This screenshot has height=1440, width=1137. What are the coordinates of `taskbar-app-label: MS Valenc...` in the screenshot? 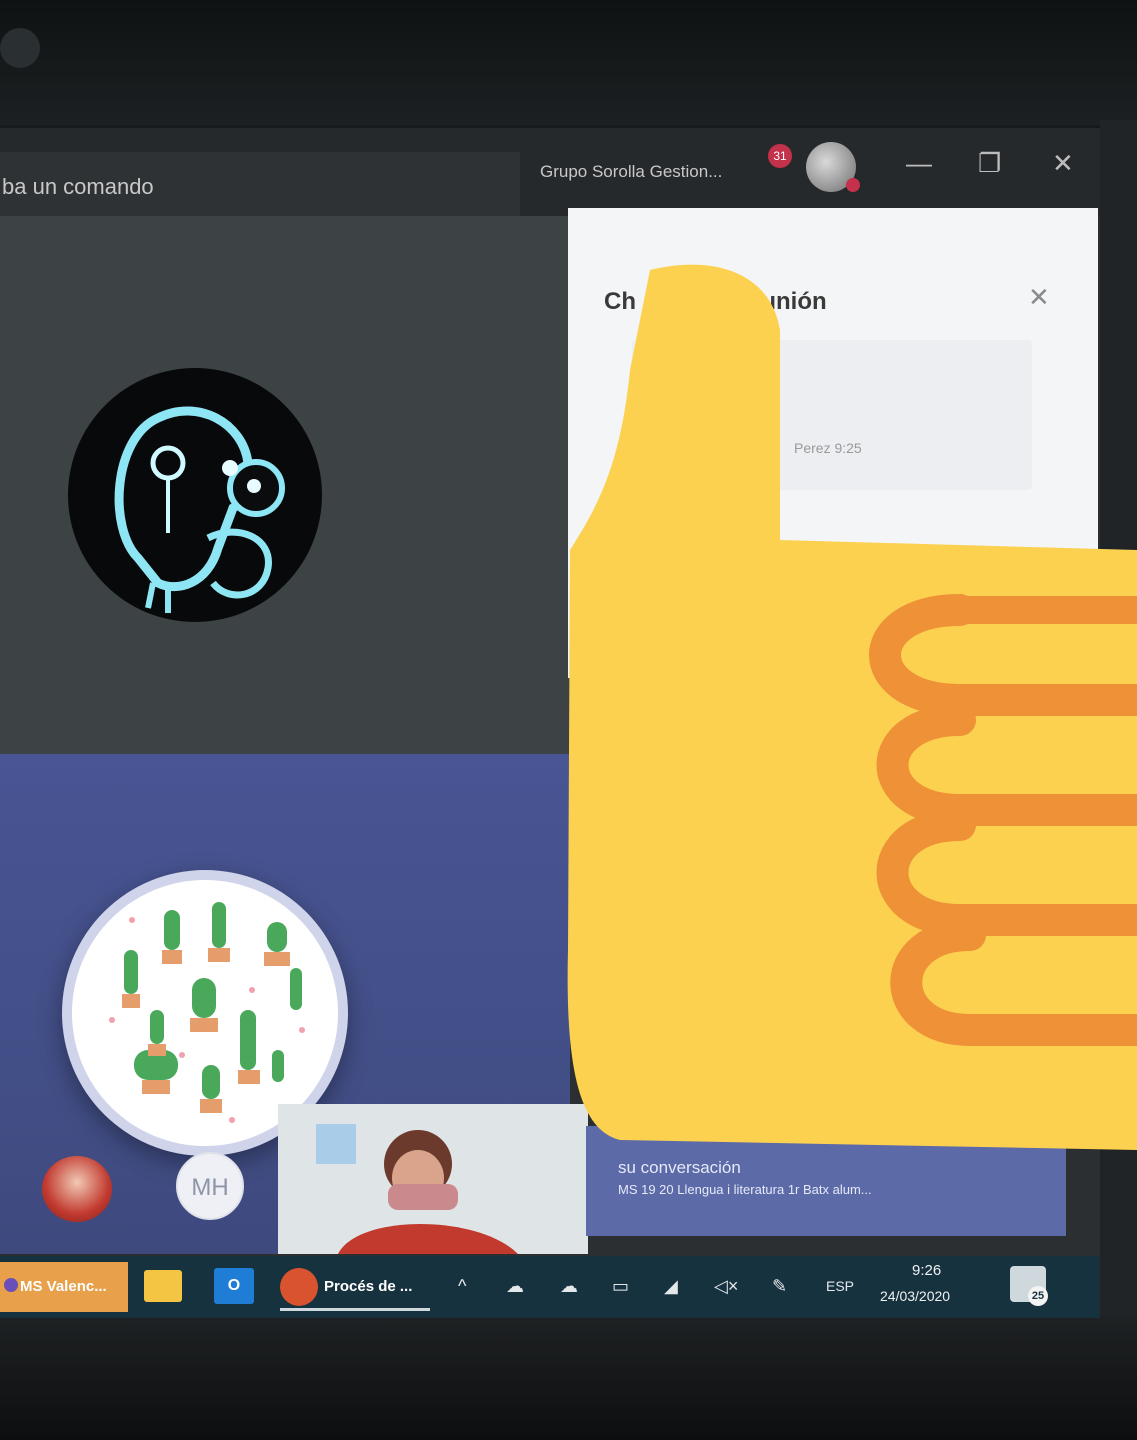 It's located at (63, 1286).